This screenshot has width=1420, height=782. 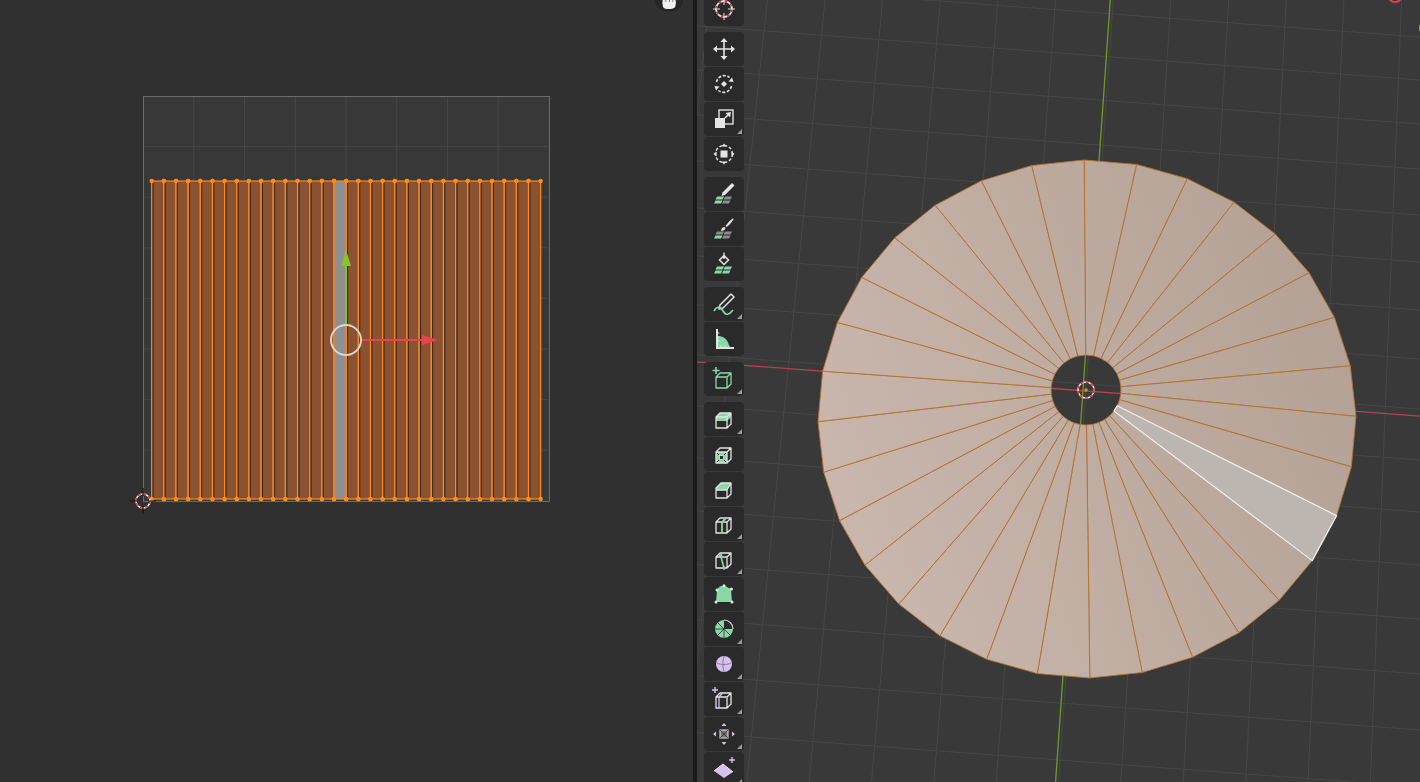 I want to click on gizmo-ring-icon, so click(x=346, y=340).